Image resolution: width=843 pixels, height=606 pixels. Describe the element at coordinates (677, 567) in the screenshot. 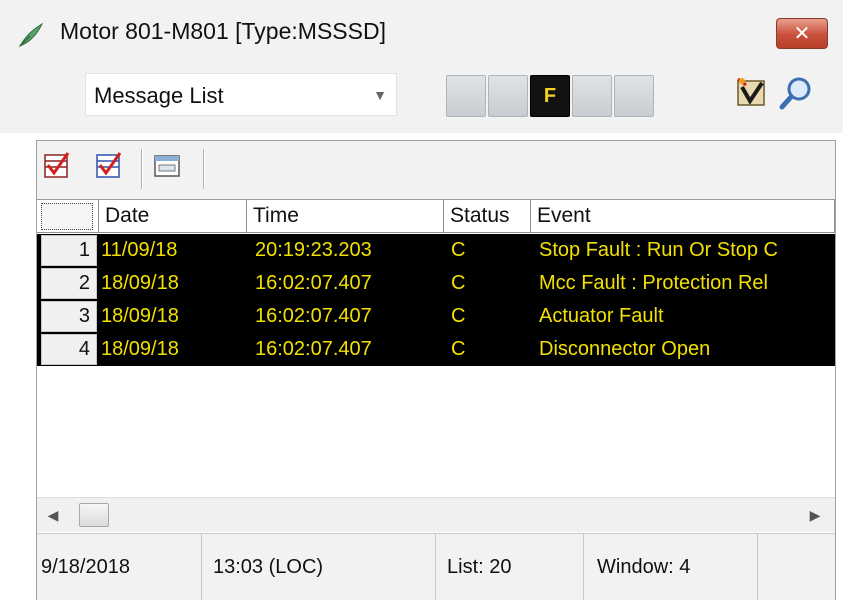

I see `status-window-count: Window: 4` at that location.